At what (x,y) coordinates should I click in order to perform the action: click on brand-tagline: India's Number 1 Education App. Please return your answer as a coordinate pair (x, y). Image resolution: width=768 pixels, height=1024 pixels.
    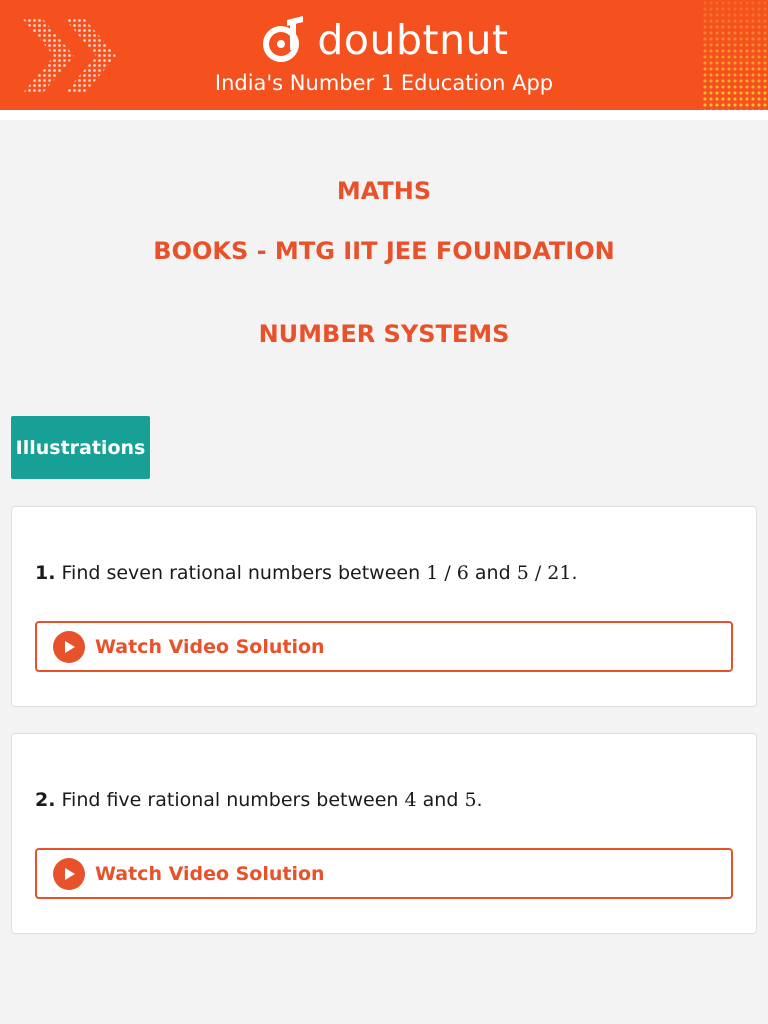
    Looking at the image, I should click on (384, 83).